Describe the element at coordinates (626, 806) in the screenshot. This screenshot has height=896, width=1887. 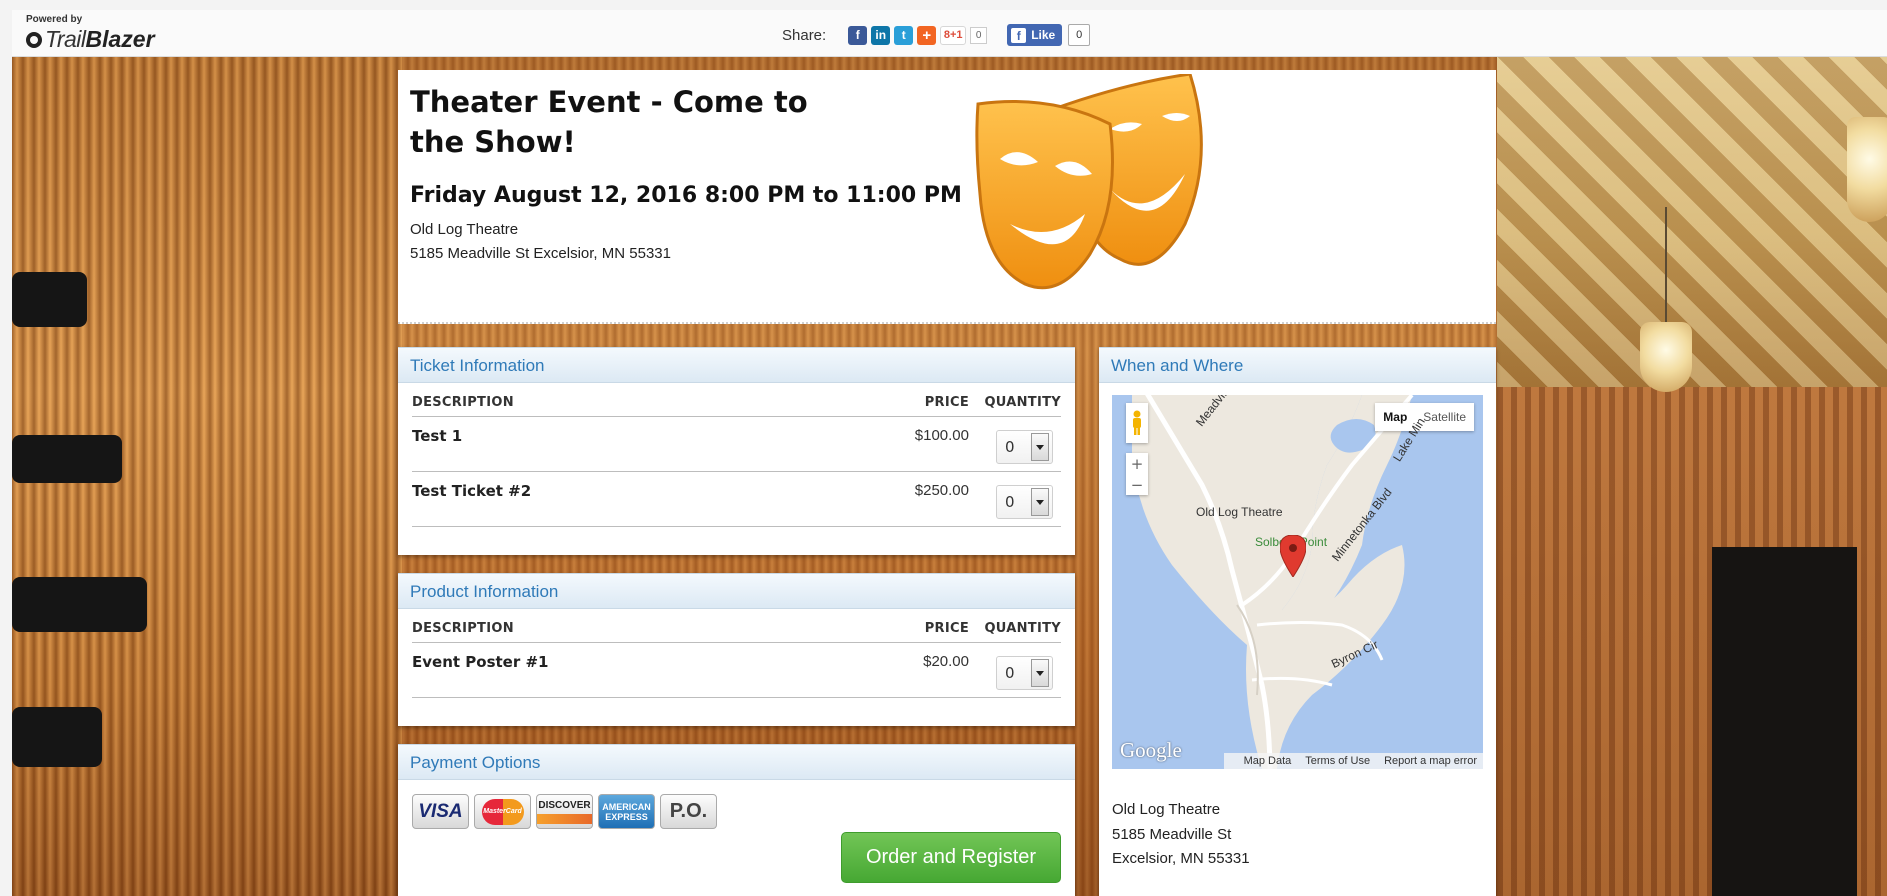
I see `amex-line-1: AMERICAN` at that location.